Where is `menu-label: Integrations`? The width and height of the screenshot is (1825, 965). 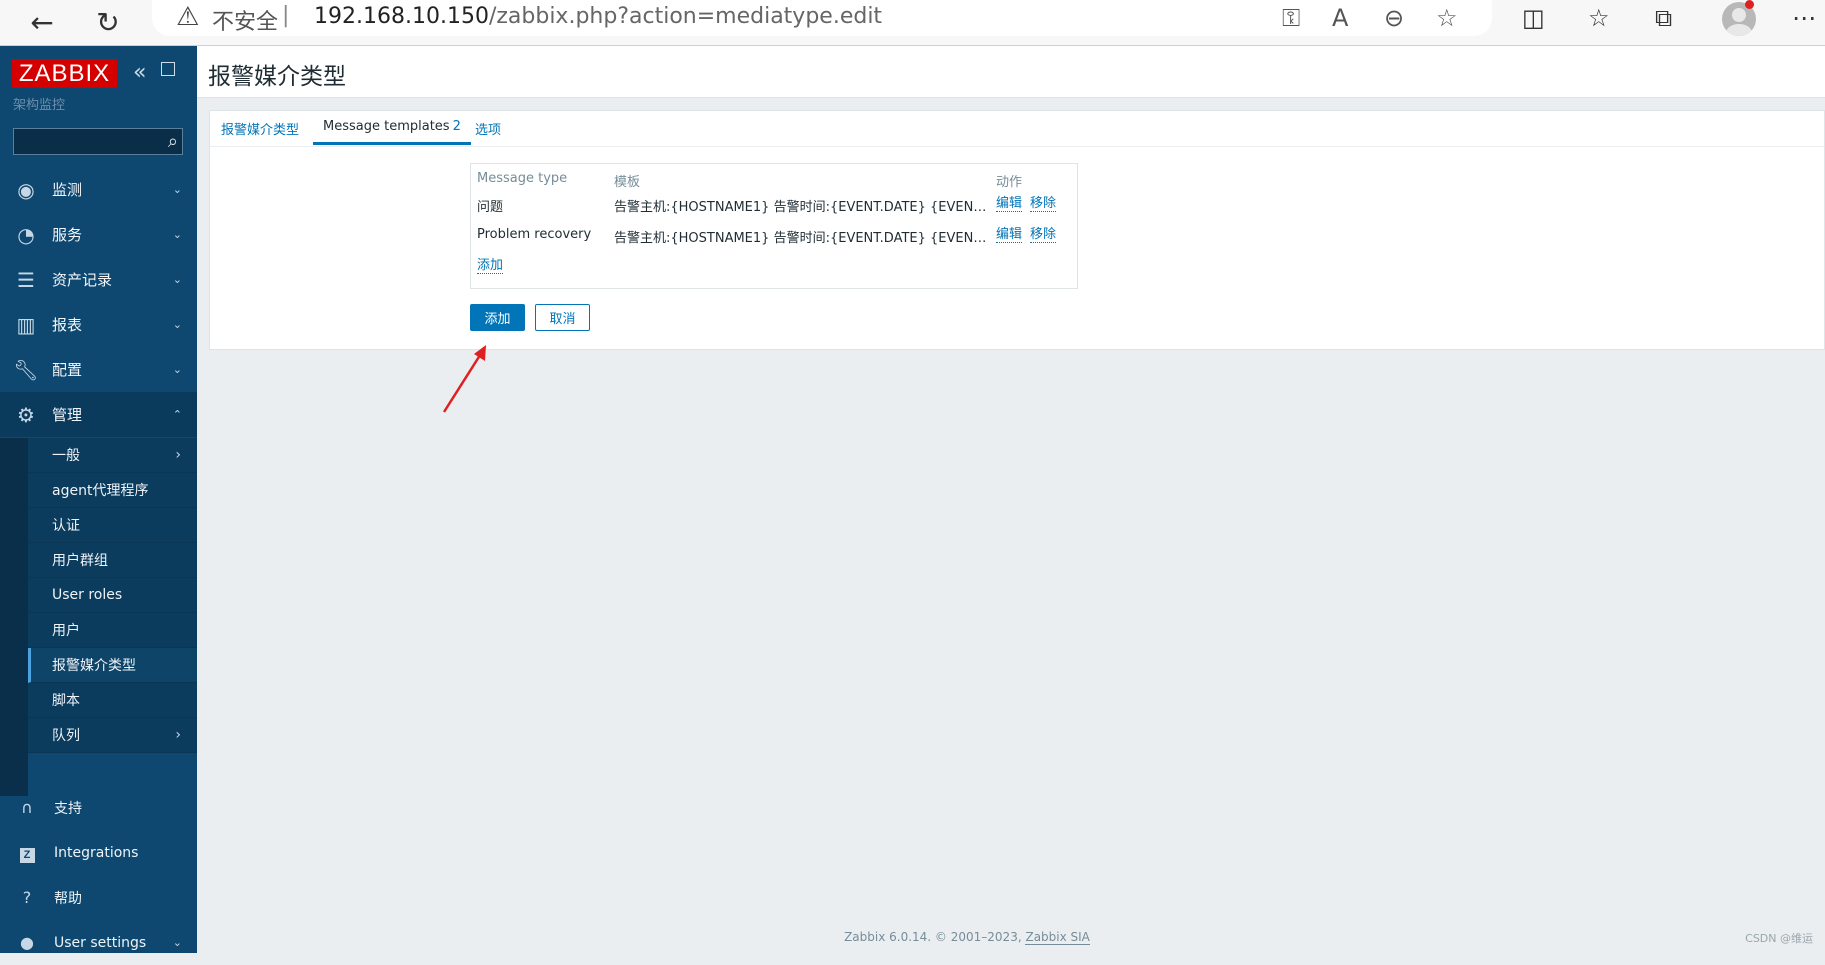 menu-label: Integrations is located at coordinates (96, 852).